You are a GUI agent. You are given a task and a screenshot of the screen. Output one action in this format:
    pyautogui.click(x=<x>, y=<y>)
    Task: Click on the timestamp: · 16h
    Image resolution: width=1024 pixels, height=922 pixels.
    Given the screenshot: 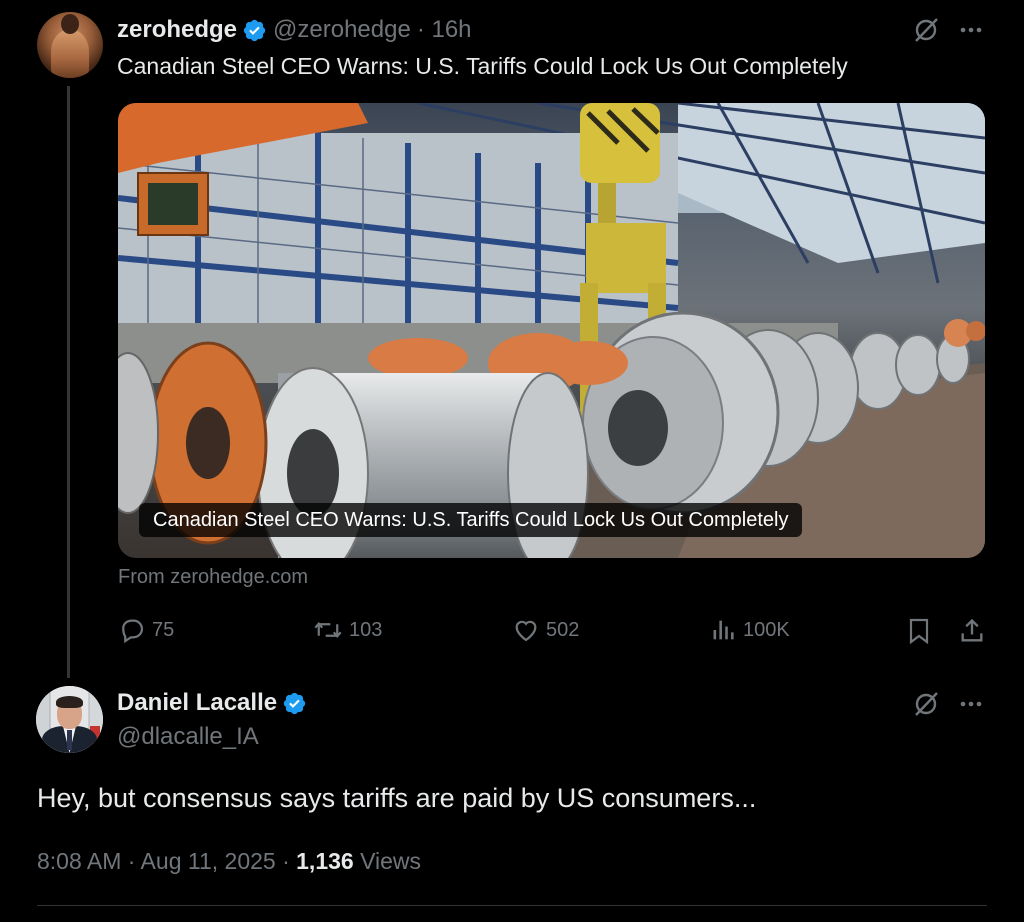 What is the action you would take?
    pyautogui.click(x=444, y=30)
    